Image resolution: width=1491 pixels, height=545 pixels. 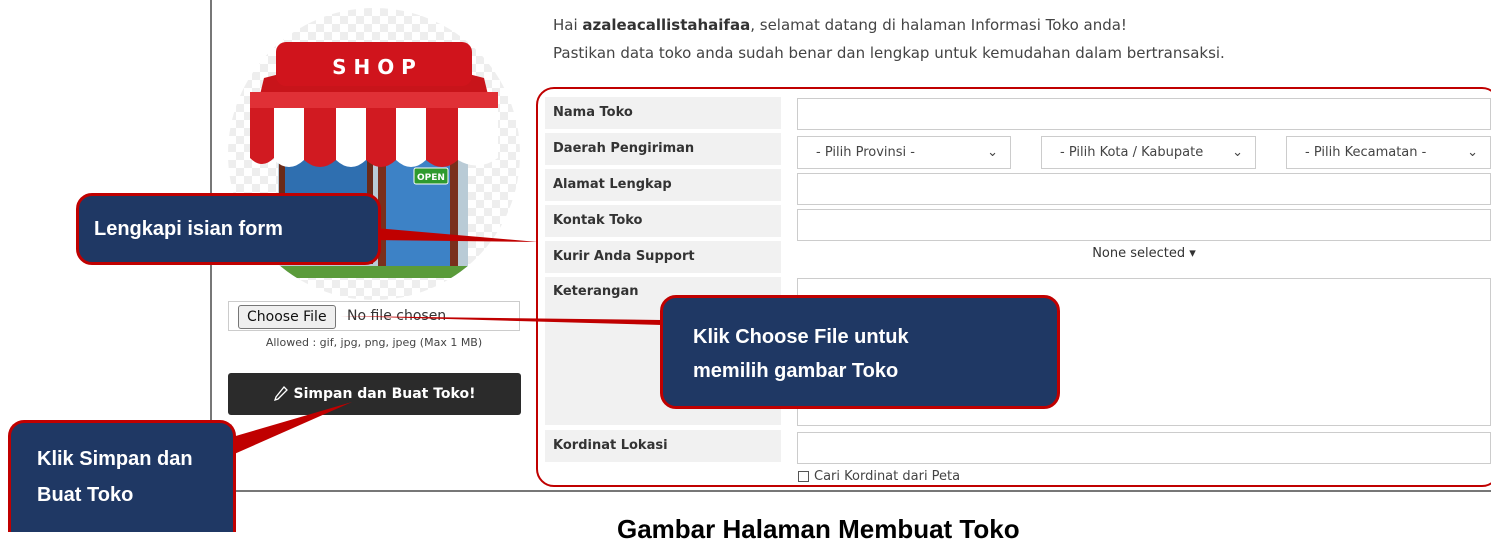 What do you see at coordinates (85, 495) in the screenshot?
I see `callout-save-line-2: Buat Toko` at bounding box center [85, 495].